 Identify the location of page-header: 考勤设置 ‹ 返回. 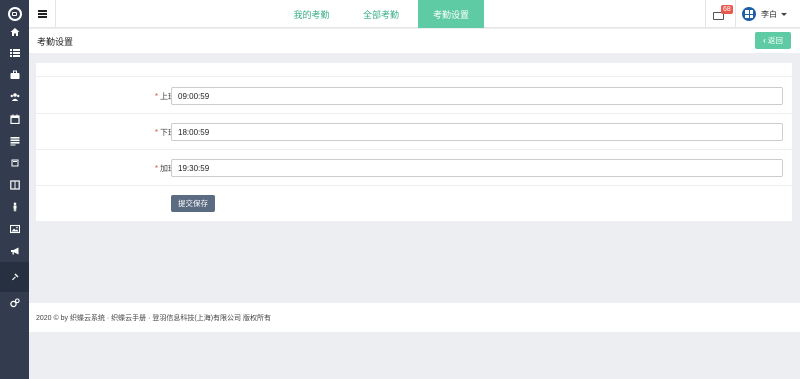
(414, 41).